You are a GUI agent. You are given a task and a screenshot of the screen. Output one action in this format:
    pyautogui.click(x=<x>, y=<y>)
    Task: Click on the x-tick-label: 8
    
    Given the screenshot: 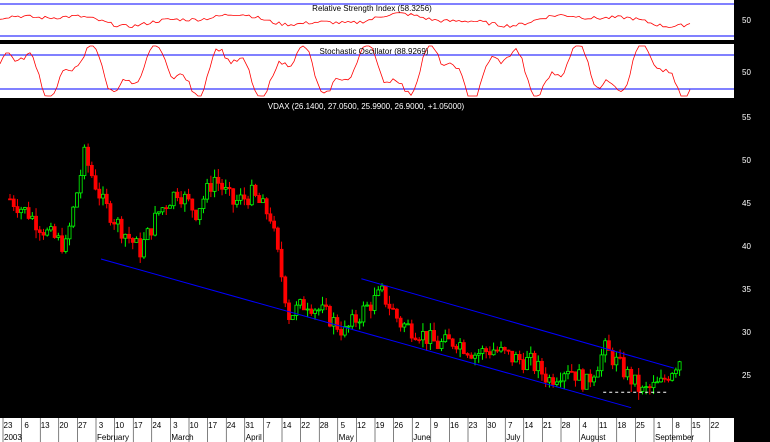 What is the action you would take?
    pyautogui.click(x=677, y=425)
    